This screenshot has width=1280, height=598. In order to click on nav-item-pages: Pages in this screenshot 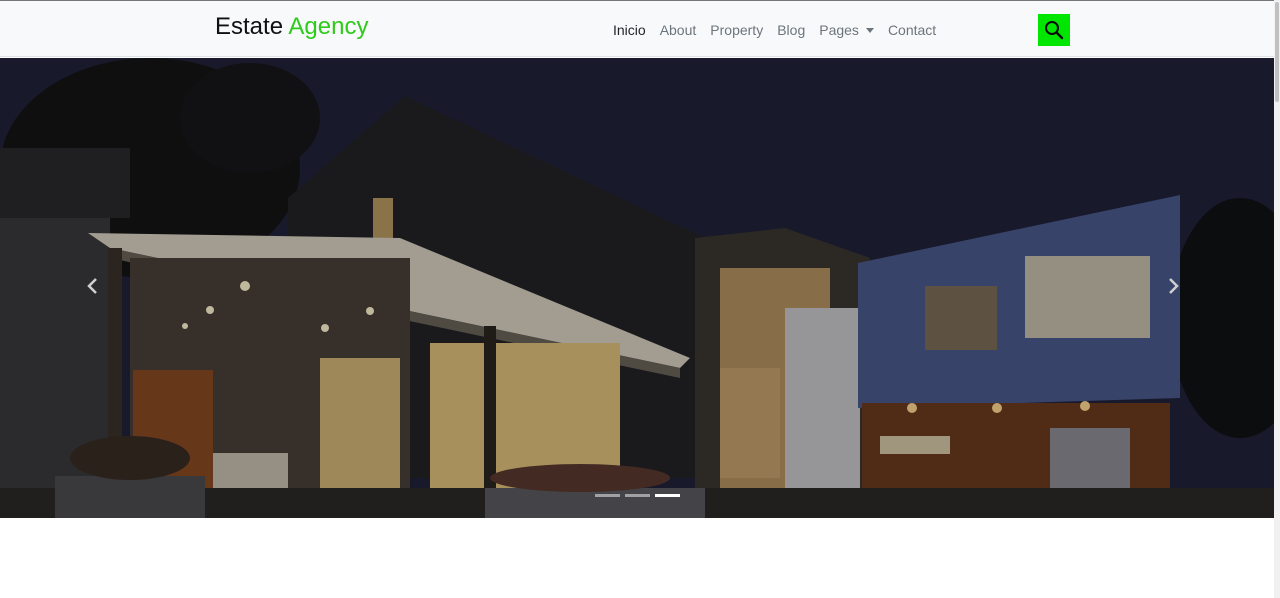, I will do `click(846, 30)`.